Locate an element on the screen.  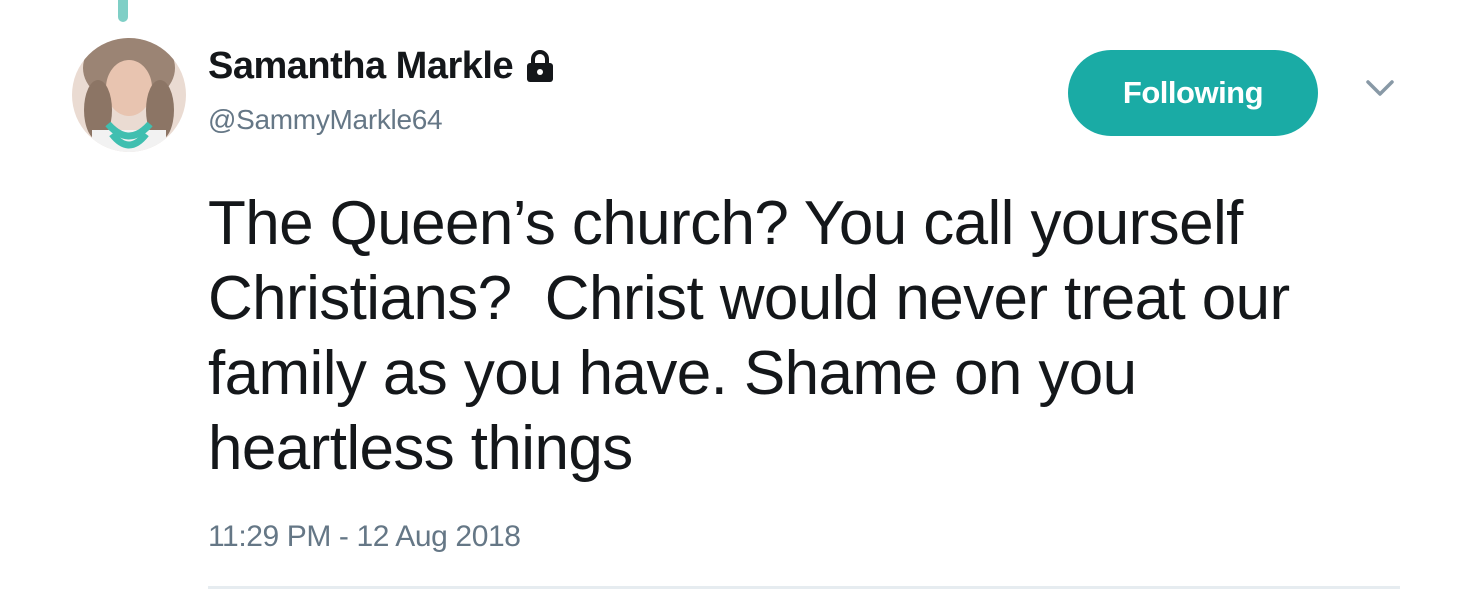
tweet-timestamp: 11:29 PM - 12 Aug 2018 is located at coordinates (364, 537).